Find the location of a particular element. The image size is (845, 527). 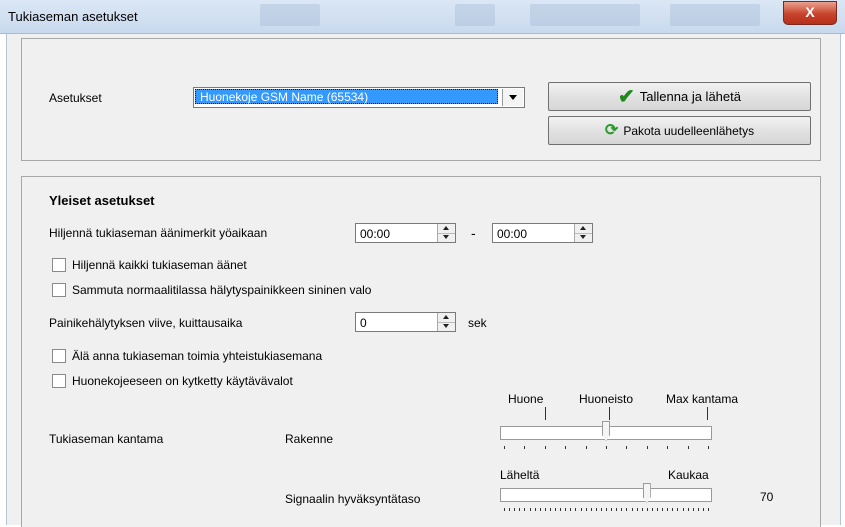

force-resend-button: ⟳ Pakota uudelleenlähetys is located at coordinates (679, 130).